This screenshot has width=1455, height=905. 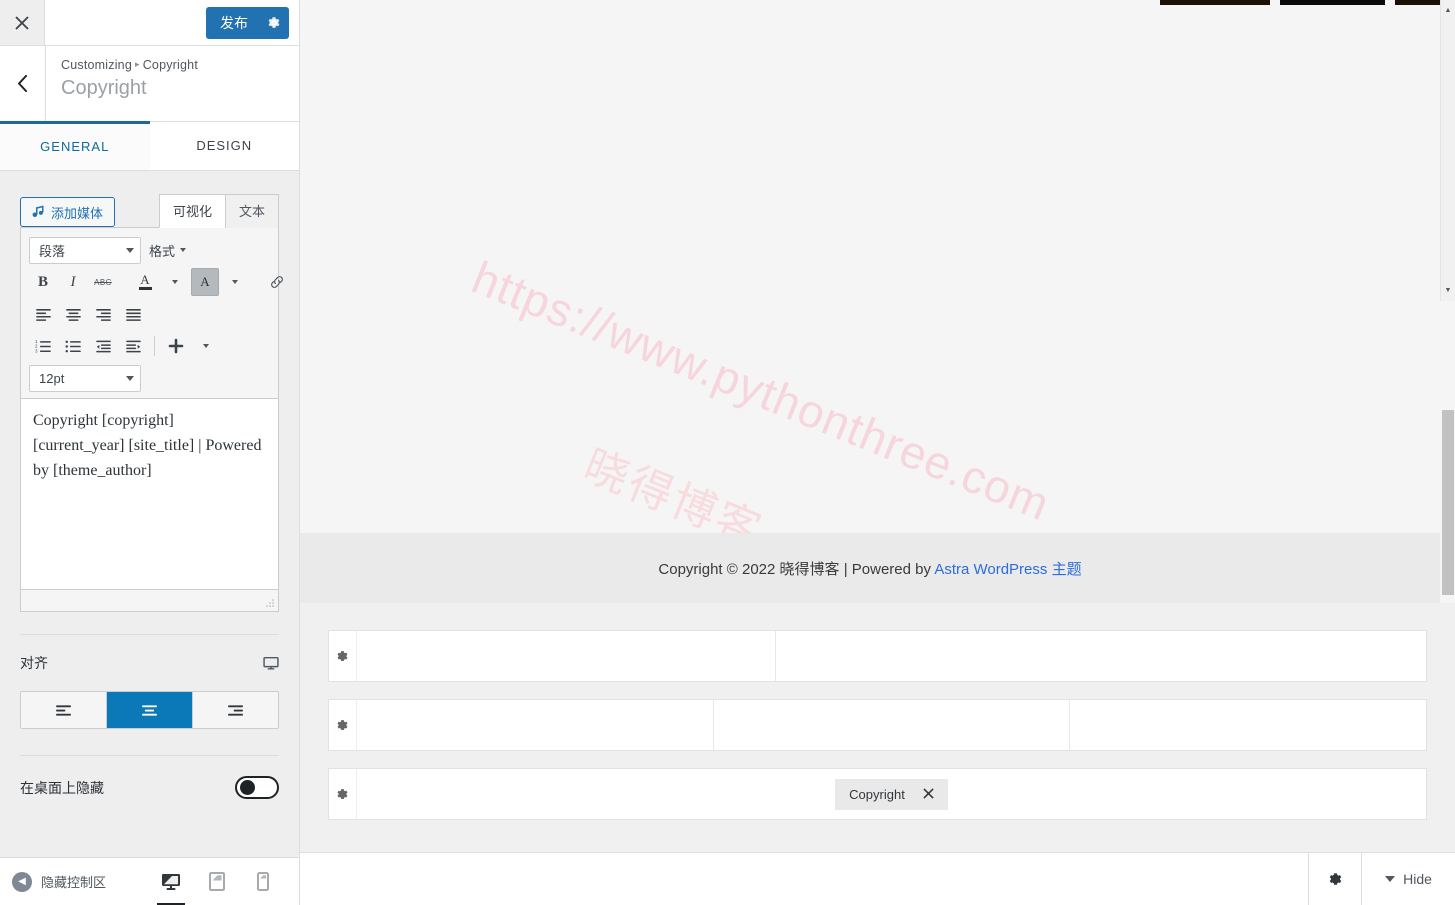 I want to click on panel-header: Customizing ▸ Copyright Copyright, so click(x=149, y=84).